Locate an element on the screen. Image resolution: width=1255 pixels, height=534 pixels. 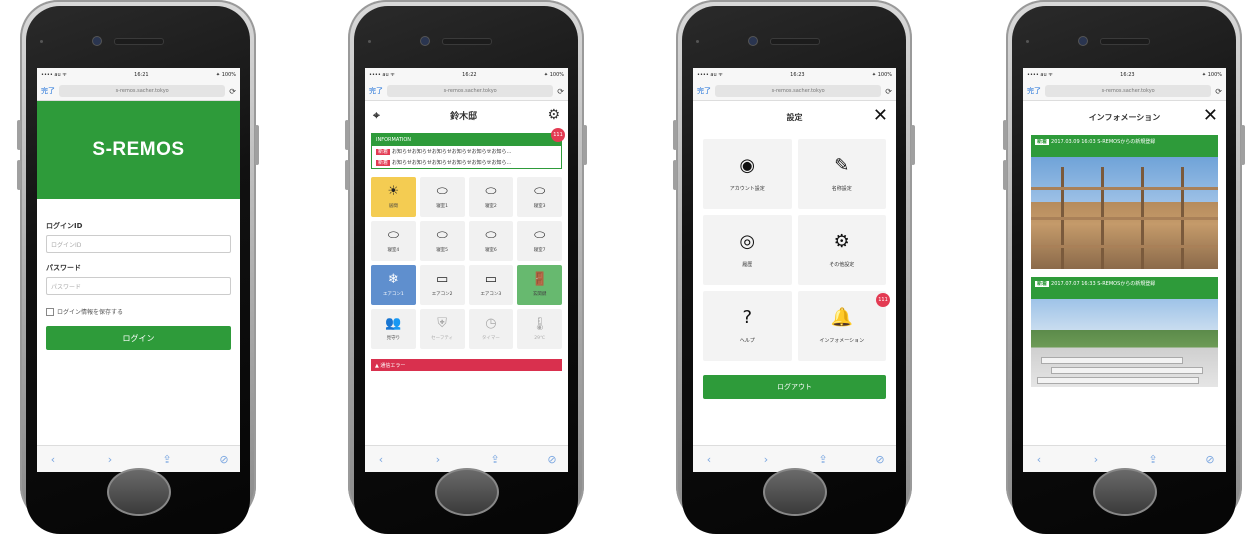
logout-button: ログアウト is located at coordinates (794, 387).